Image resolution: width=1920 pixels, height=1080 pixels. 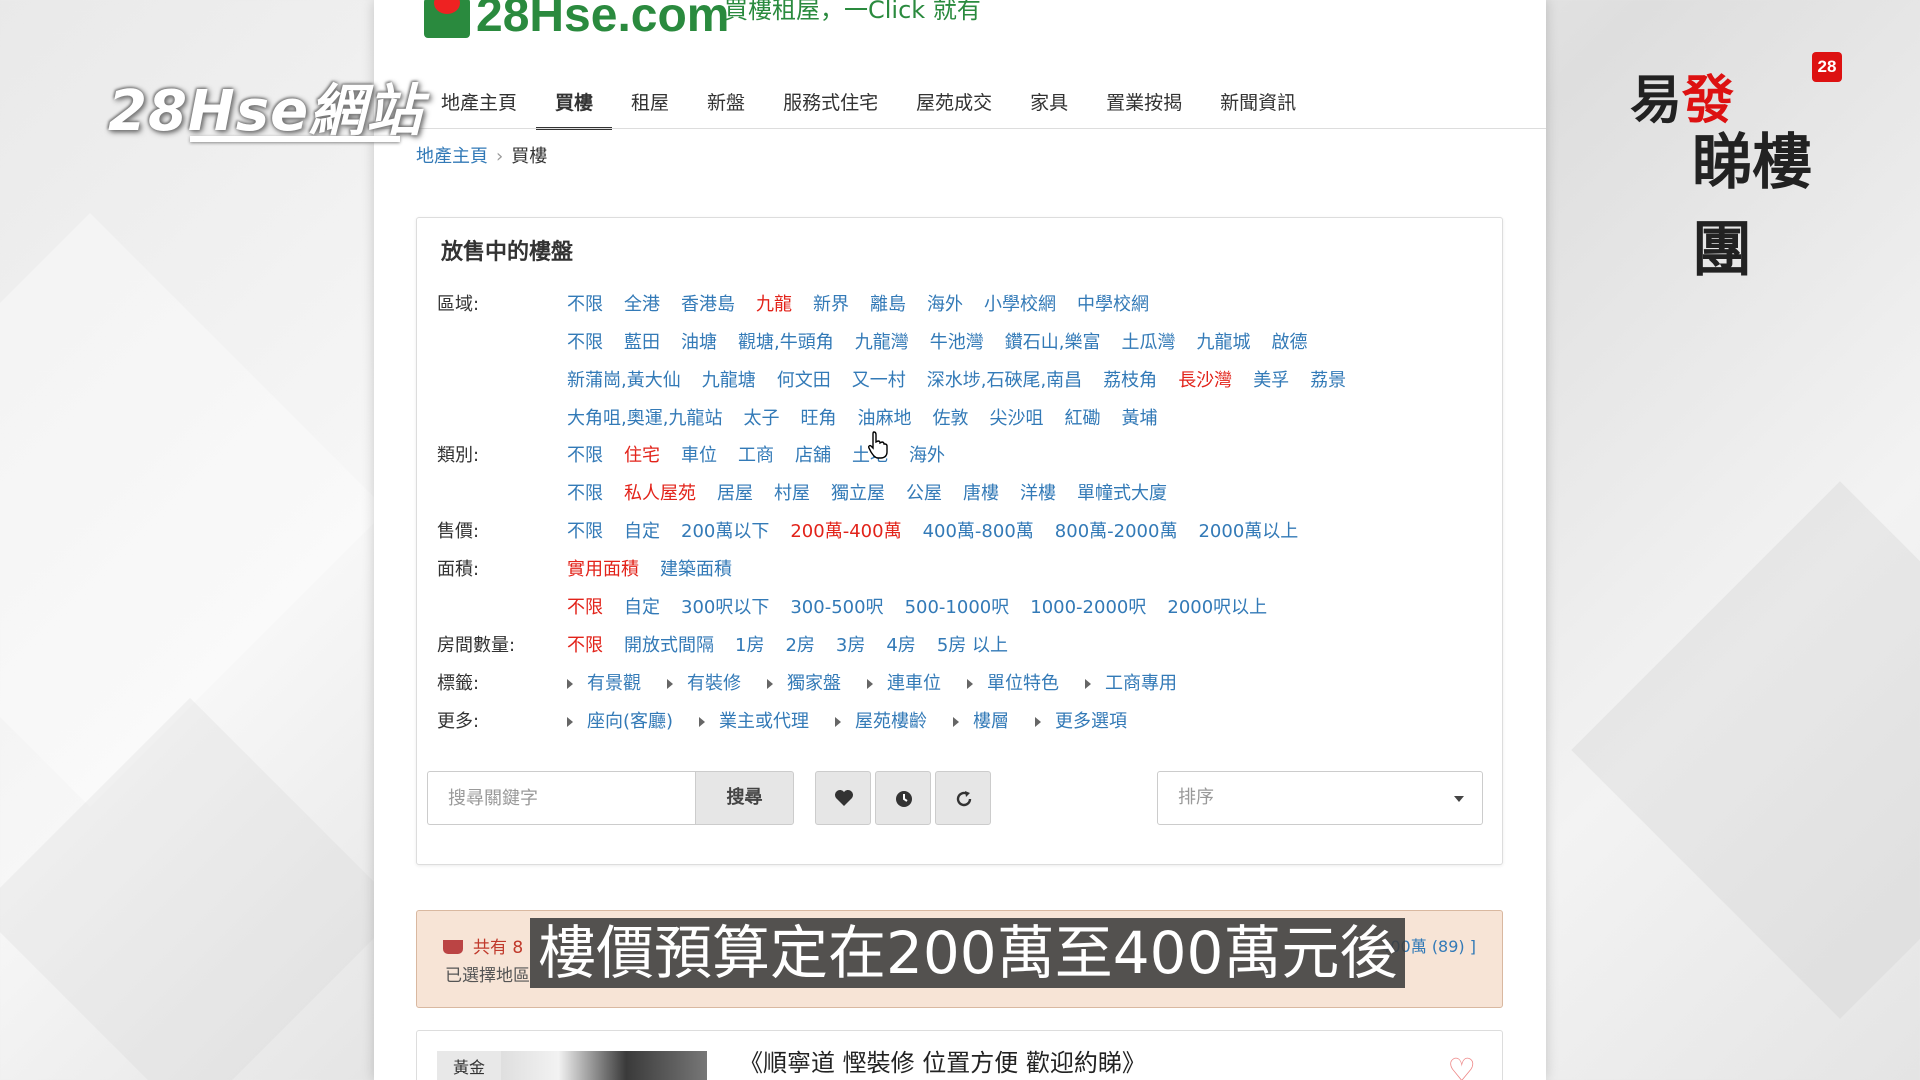 I want to click on filter-option: 土瓜灣, so click(x=1148, y=341).